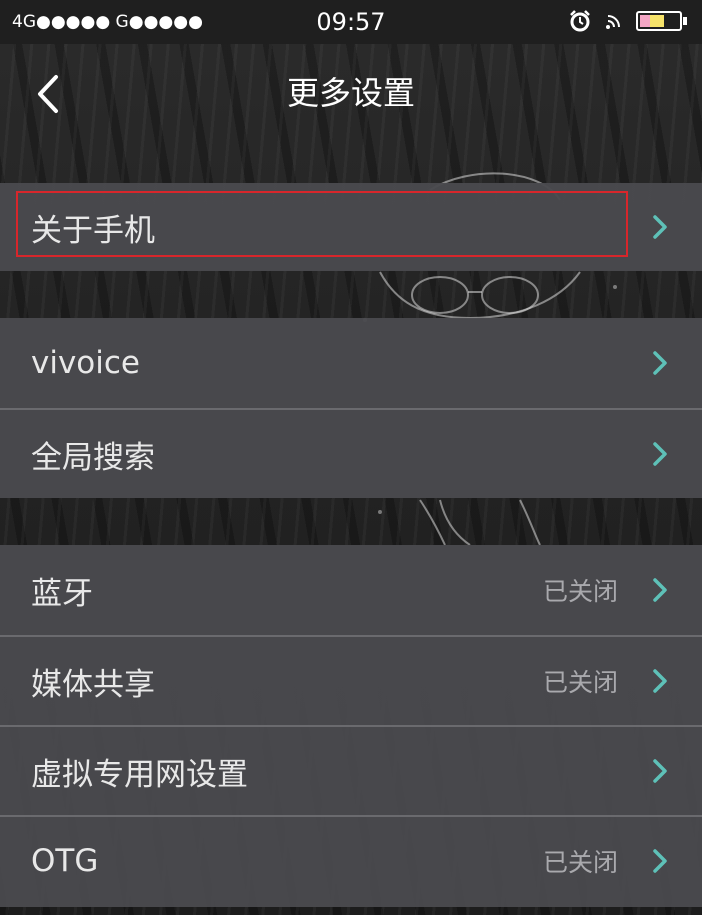  What do you see at coordinates (351, 22) in the screenshot?
I see `status-bar: 4G●●●●● G●●●●● 09:57` at bounding box center [351, 22].